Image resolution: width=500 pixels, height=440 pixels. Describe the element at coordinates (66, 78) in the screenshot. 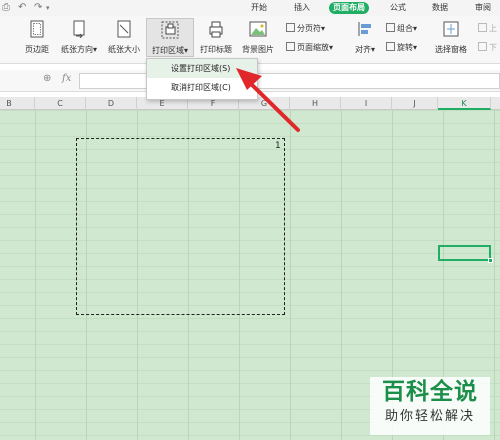

I see `fx-label: fx` at that location.